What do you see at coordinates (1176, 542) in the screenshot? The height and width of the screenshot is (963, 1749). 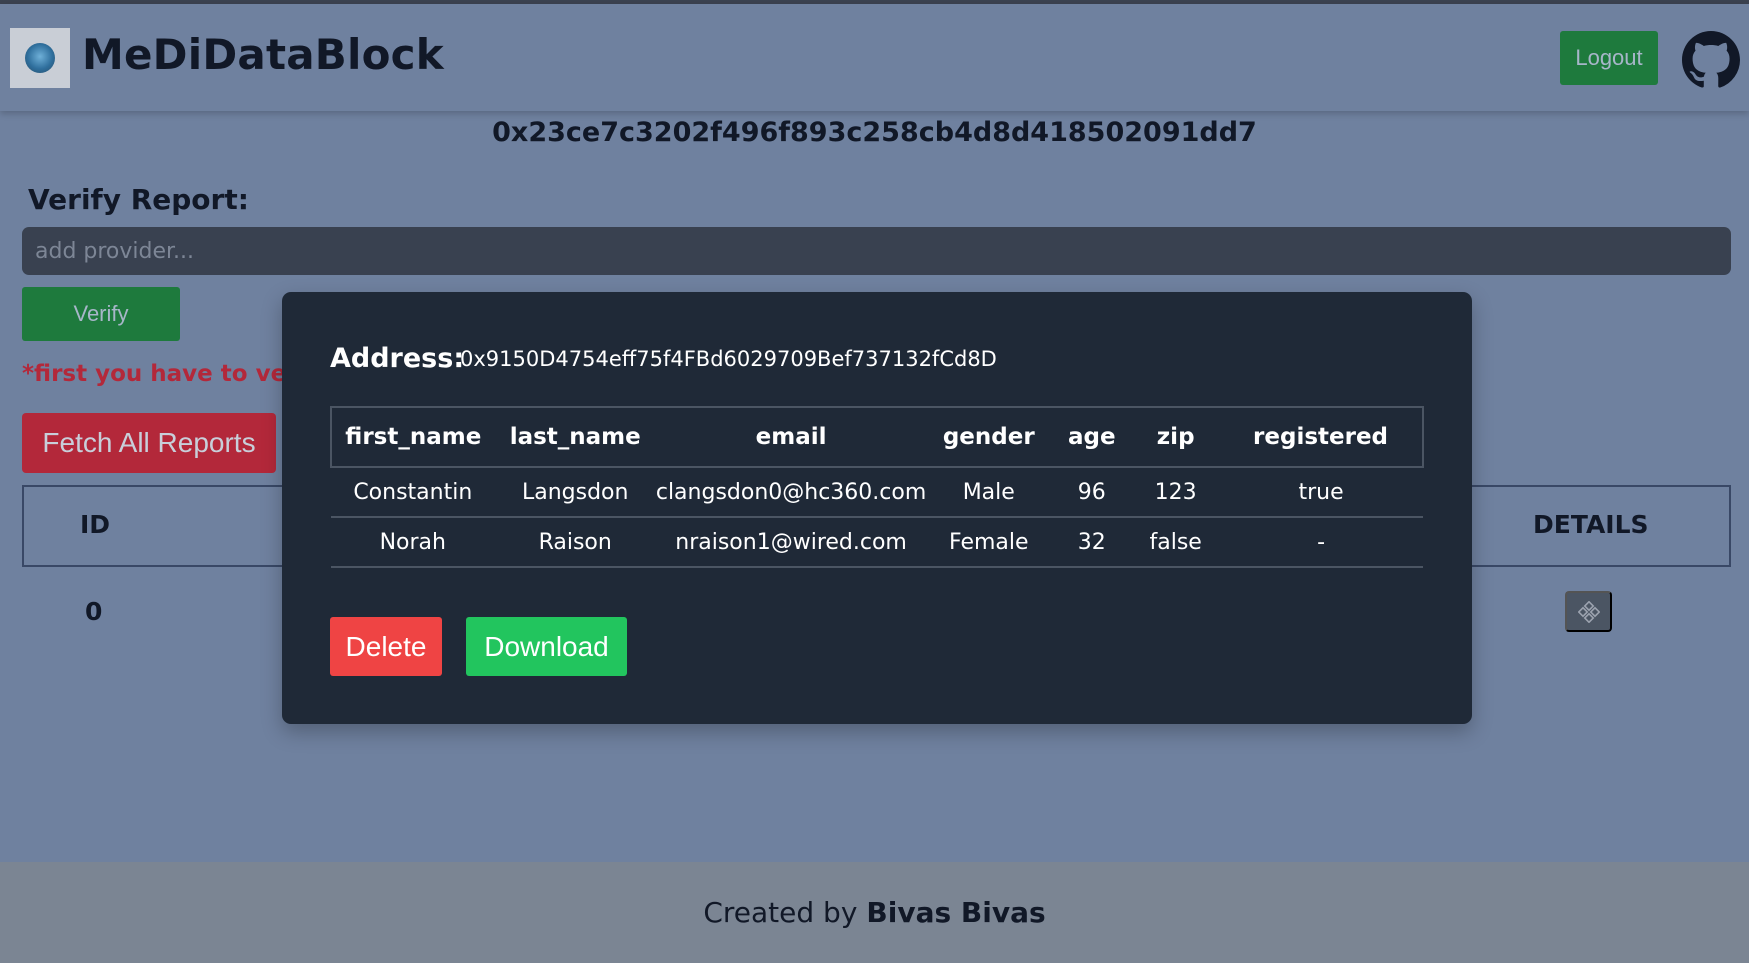 I see `table-cell: false` at bounding box center [1176, 542].